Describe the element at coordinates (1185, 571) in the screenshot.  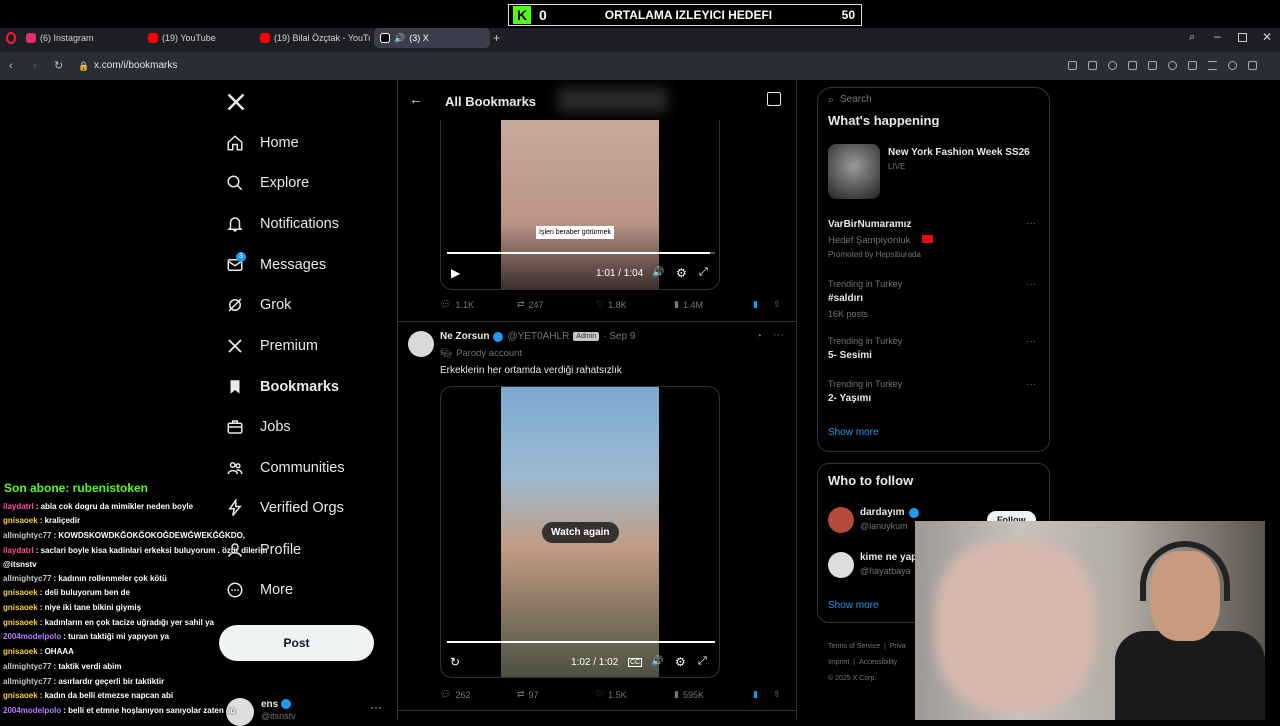
I see `headset-icon` at that location.